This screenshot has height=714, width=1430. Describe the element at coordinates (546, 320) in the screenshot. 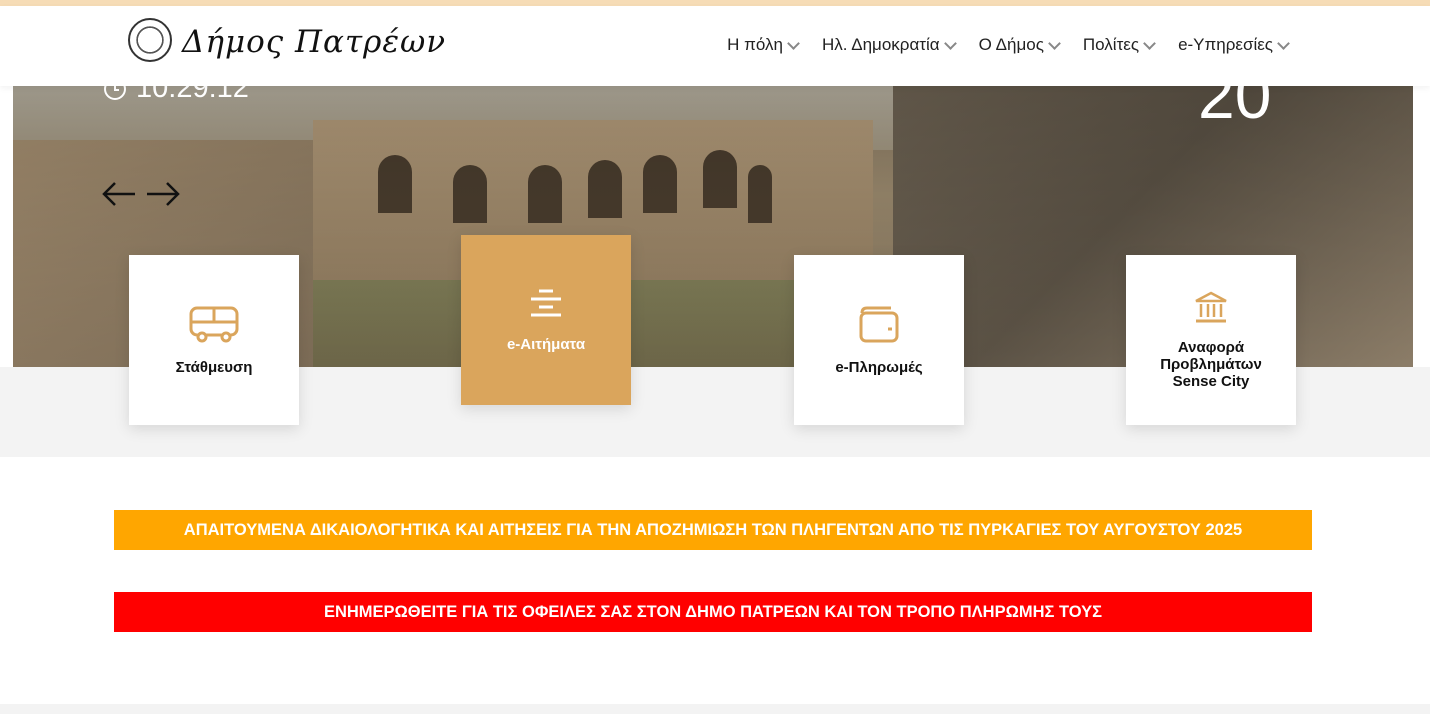

I see `service-card-e-requests: e-Αιτήματα` at that location.